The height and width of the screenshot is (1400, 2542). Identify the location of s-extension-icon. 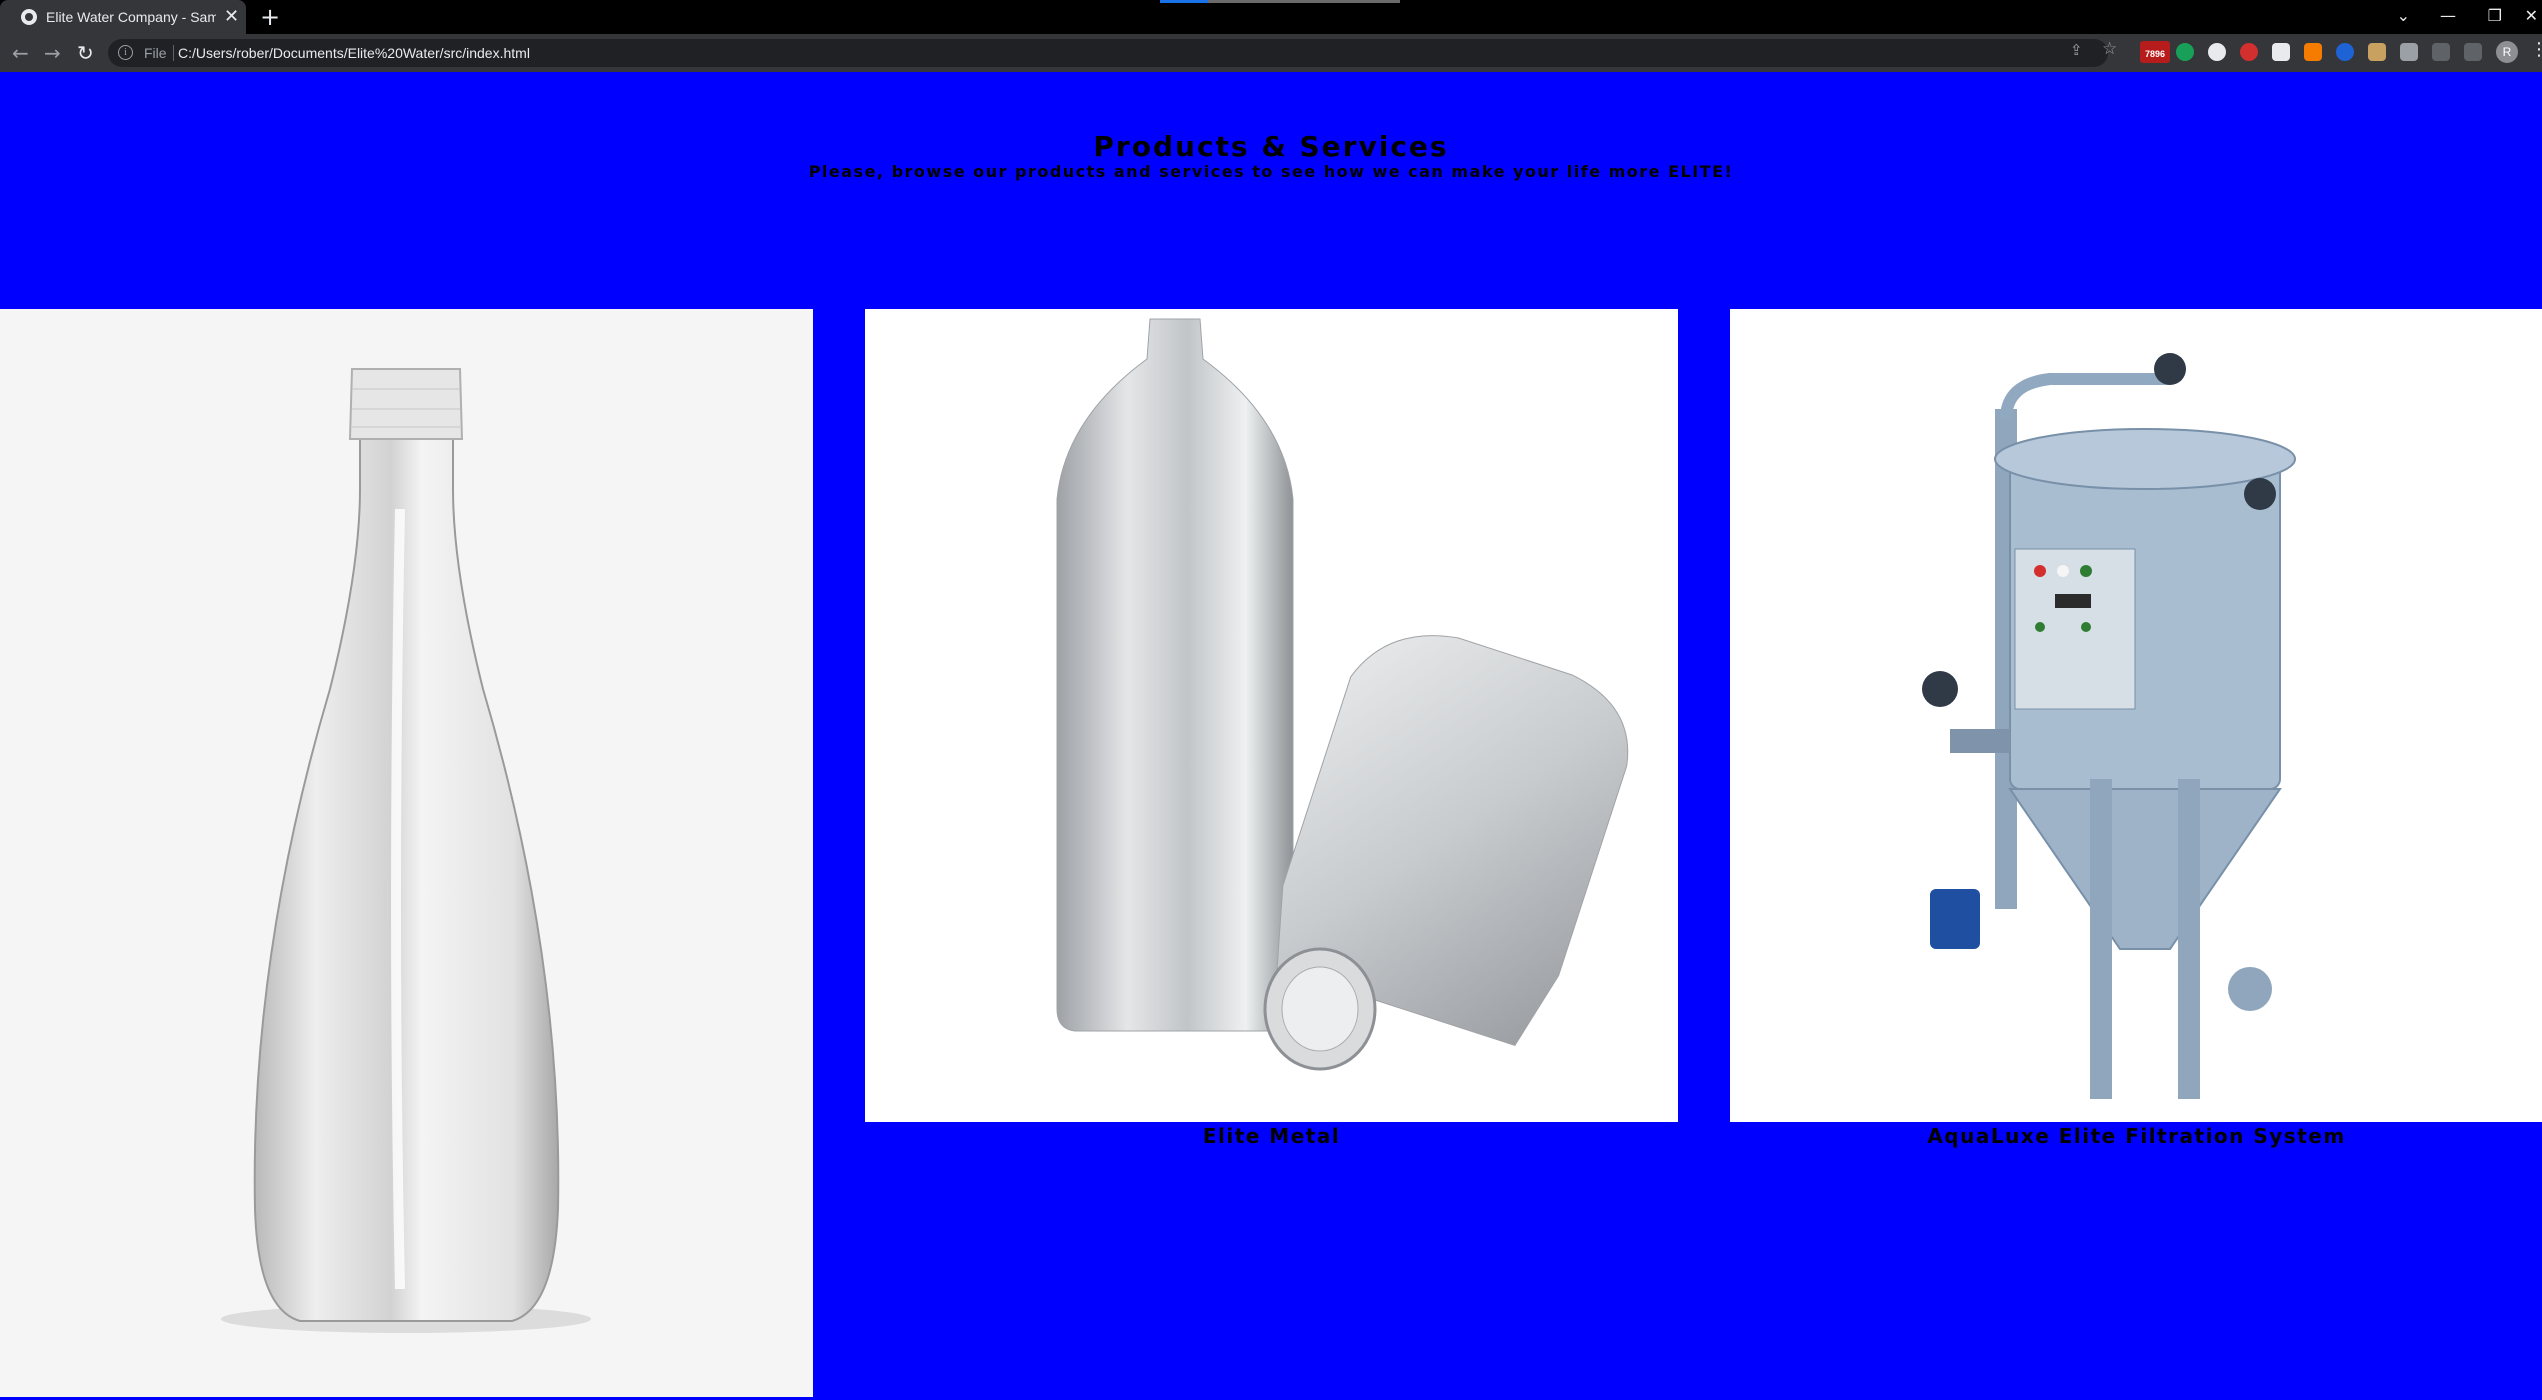
(2217, 52).